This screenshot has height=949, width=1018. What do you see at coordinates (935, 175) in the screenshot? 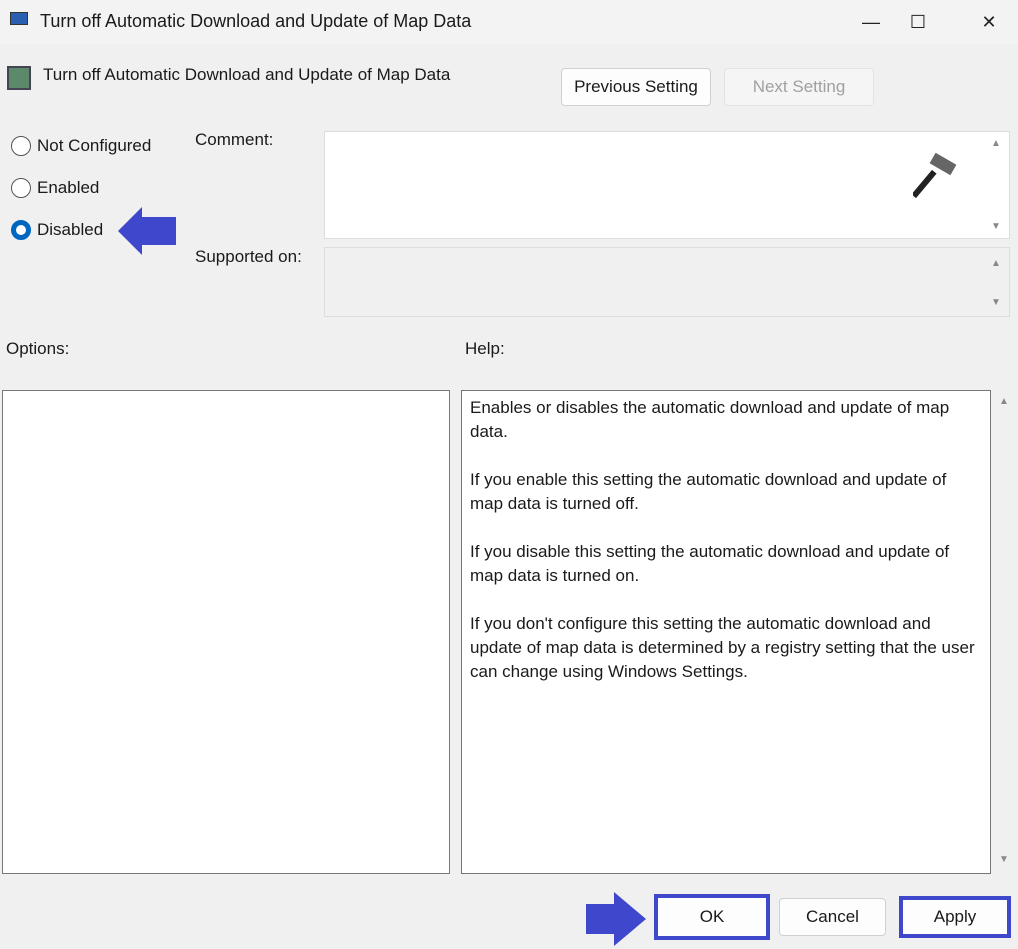
I see `hammer-icon` at bounding box center [935, 175].